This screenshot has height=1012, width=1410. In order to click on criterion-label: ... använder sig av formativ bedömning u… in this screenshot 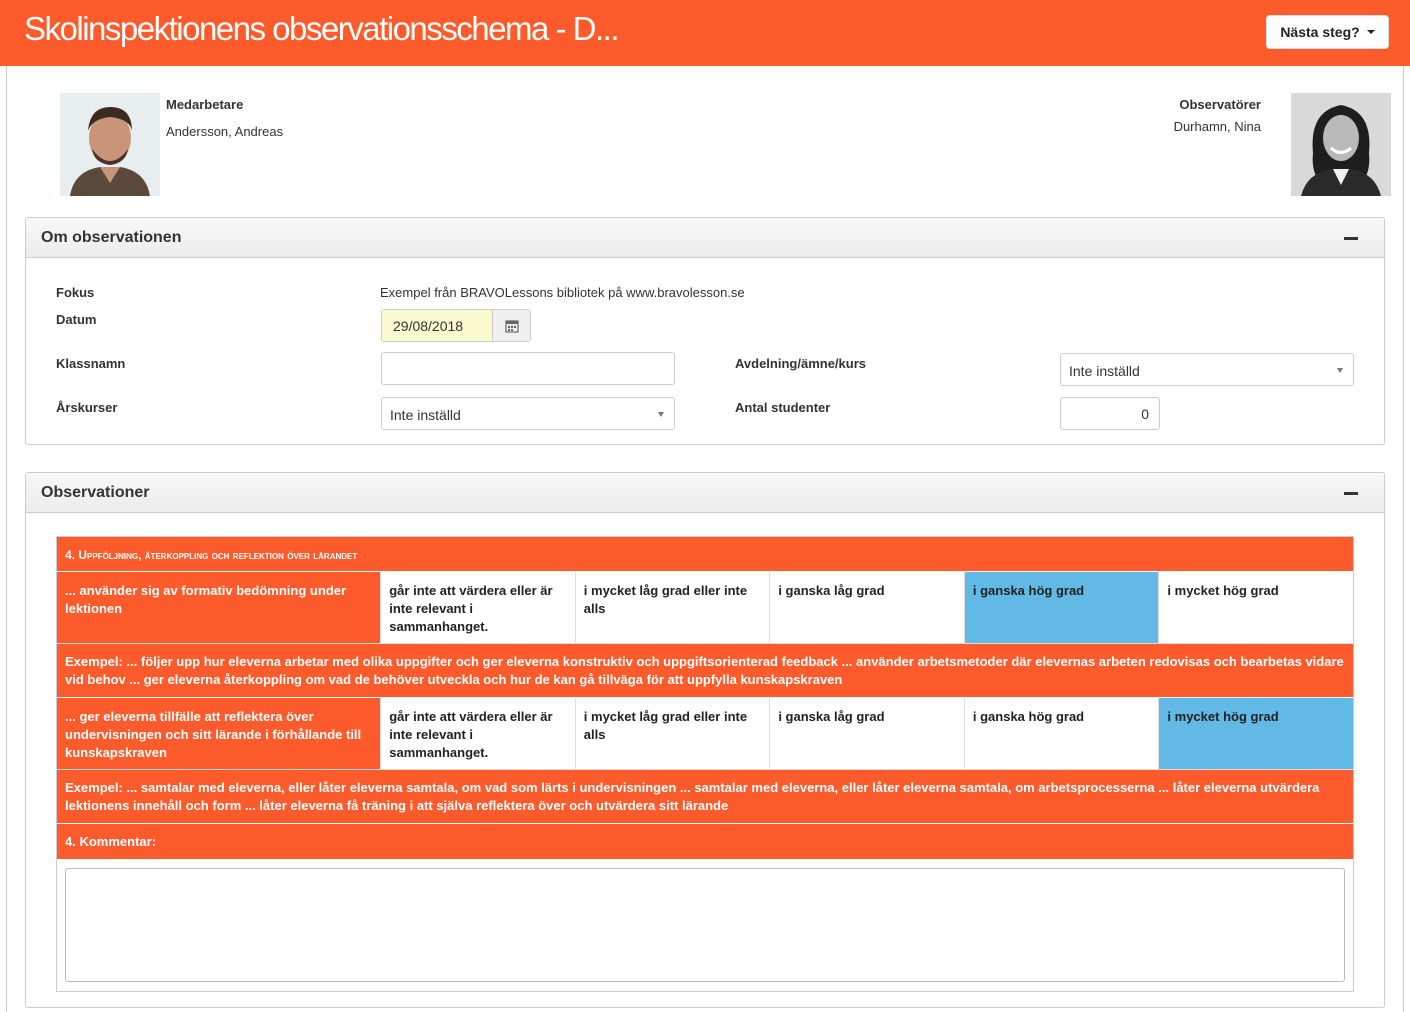, I will do `click(219, 607)`.